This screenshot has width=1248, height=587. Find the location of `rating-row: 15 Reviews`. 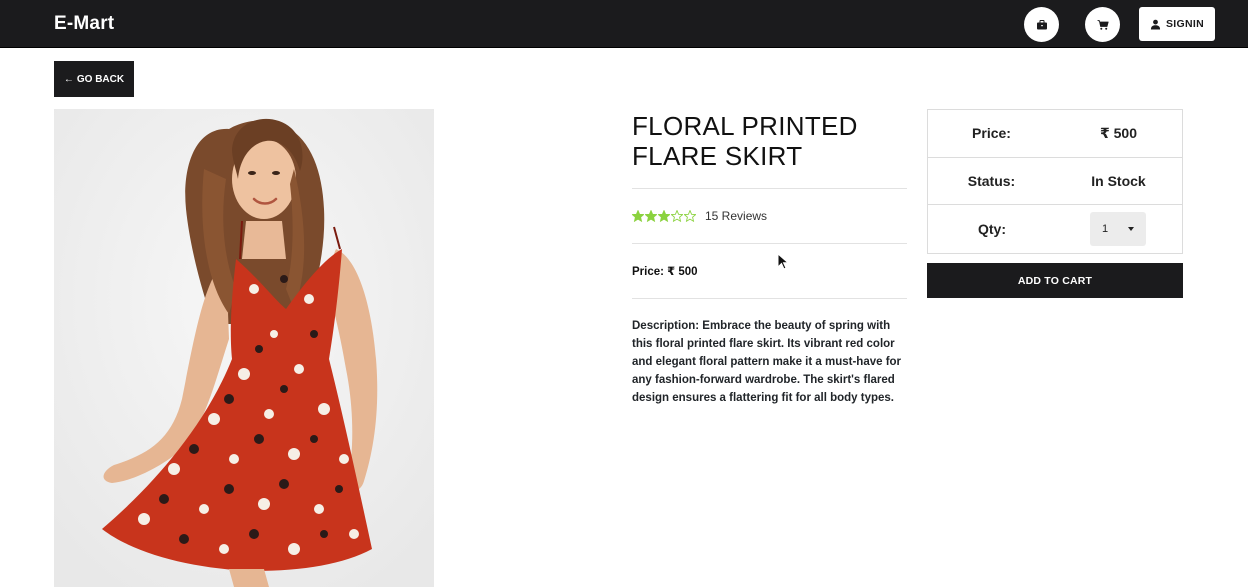

rating-row: 15 Reviews is located at coordinates (769, 216).